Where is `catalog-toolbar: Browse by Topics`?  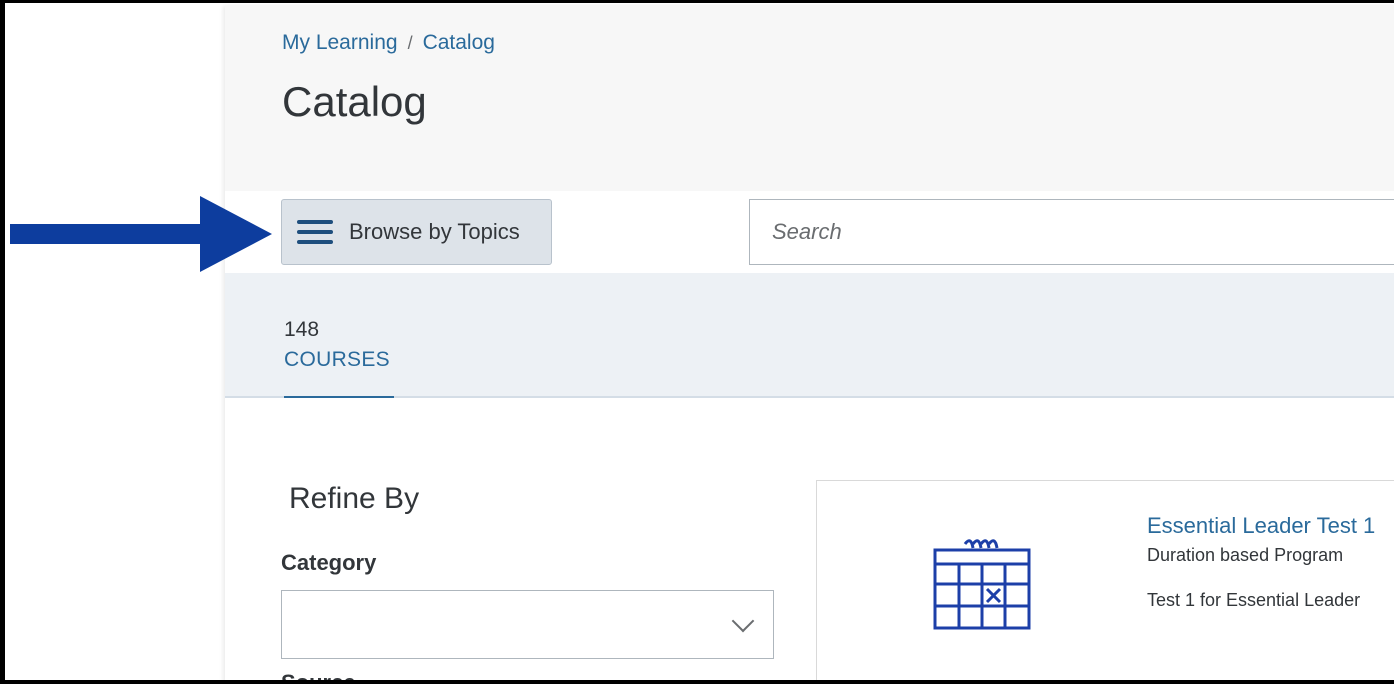 catalog-toolbar: Browse by Topics is located at coordinates (809, 232).